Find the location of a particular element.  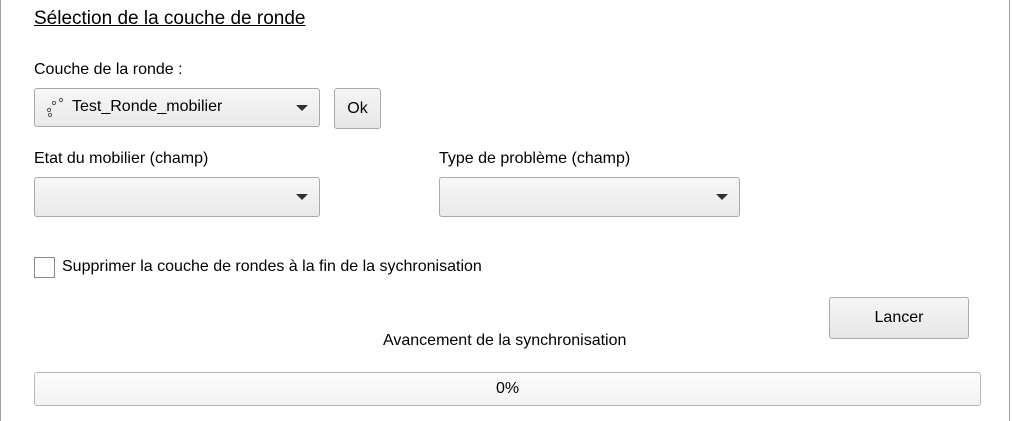

delete-layer-checkbox is located at coordinates (44, 267).